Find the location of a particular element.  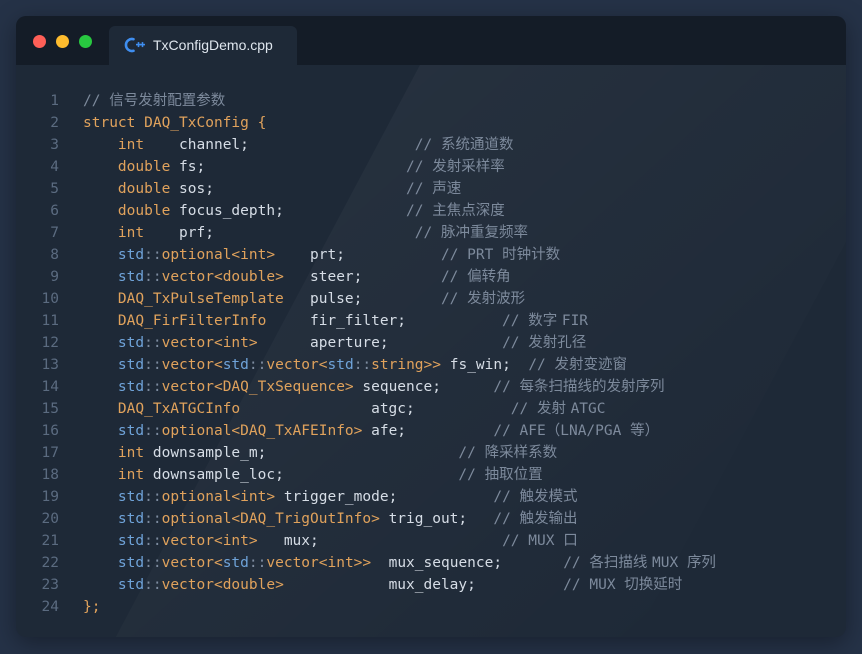

code-text: int downsample_loc; // 抽取位置 is located at coordinates (313, 475).